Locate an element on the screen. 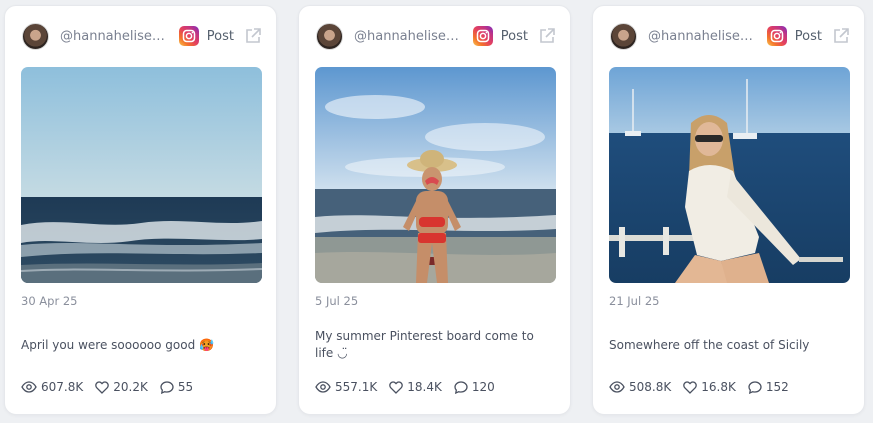 This screenshot has height=423, width=873. likes-stat: 18.4K is located at coordinates (415, 387).